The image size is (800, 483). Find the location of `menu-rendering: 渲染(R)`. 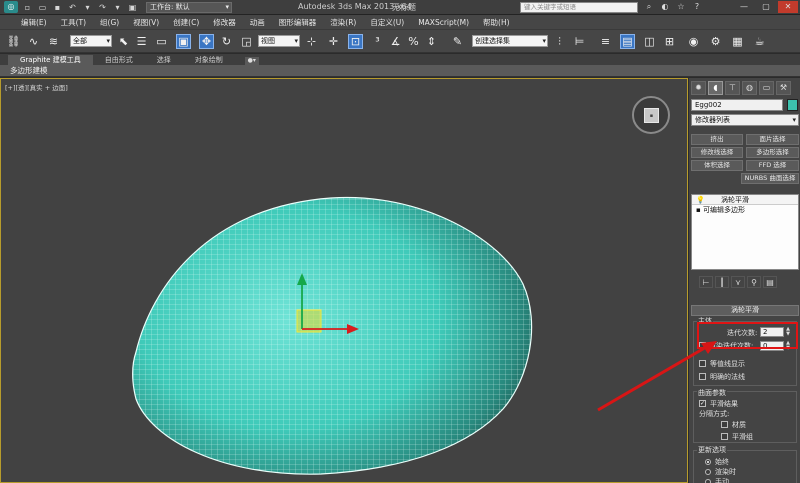

menu-rendering: 渲染(R) is located at coordinates (343, 22).